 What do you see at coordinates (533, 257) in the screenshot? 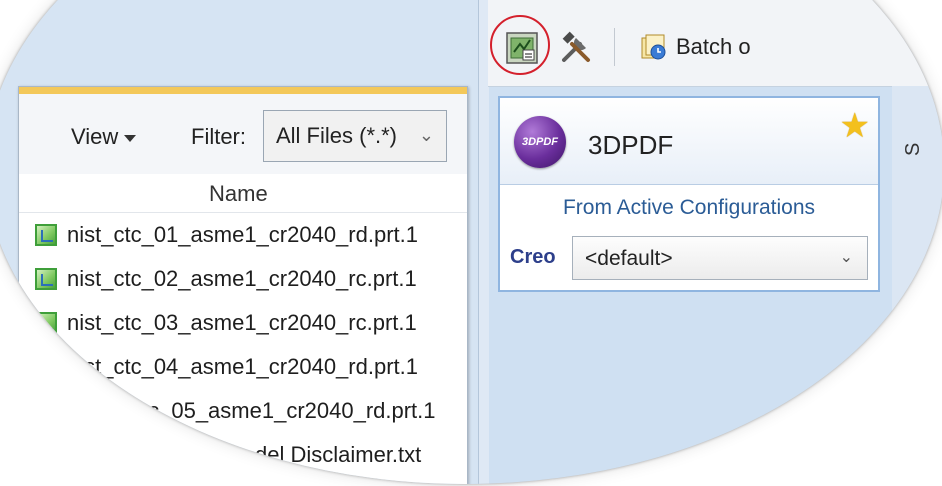
I see `creo-label: Creo` at bounding box center [533, 257].